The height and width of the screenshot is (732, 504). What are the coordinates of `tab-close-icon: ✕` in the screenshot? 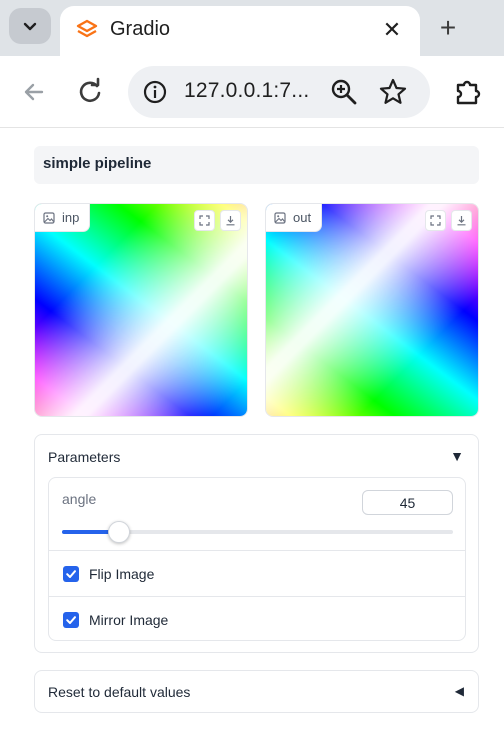 It's located at (392, 30).